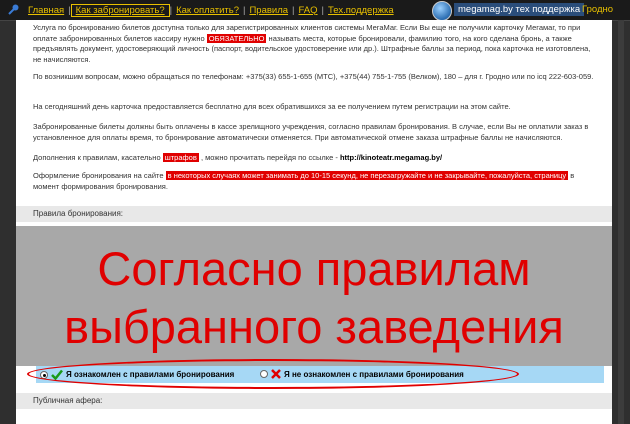 The image size is (630, 424). Describe the element at coordinates (314, 214) in the screenshot. I see `rules-section-header: Правила бронирования:` at that location.